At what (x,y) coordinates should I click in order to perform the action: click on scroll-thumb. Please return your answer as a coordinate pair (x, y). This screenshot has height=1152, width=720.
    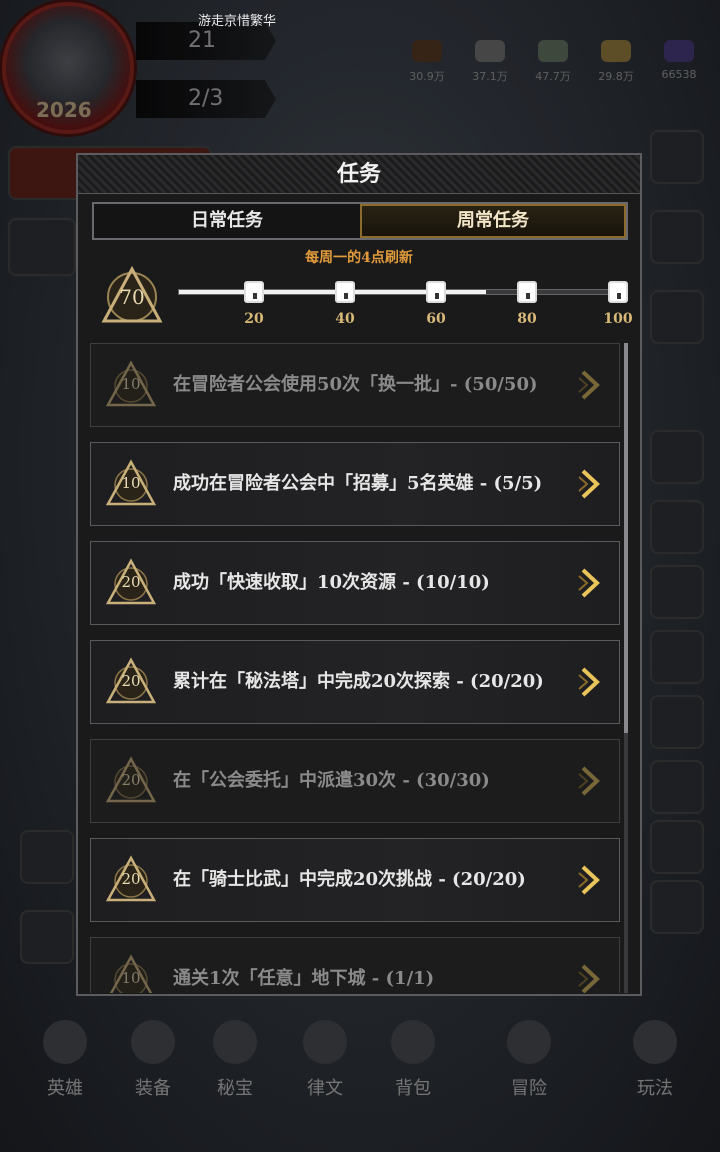
    Looking at the image, I should click on (626, 538).